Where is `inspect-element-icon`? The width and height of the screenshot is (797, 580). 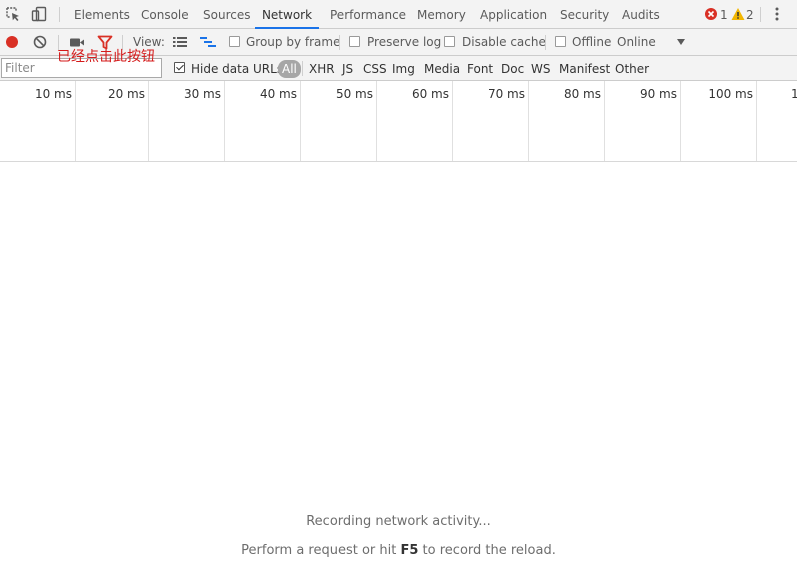 inspect-element-icon is located at coordinates (13, 14).